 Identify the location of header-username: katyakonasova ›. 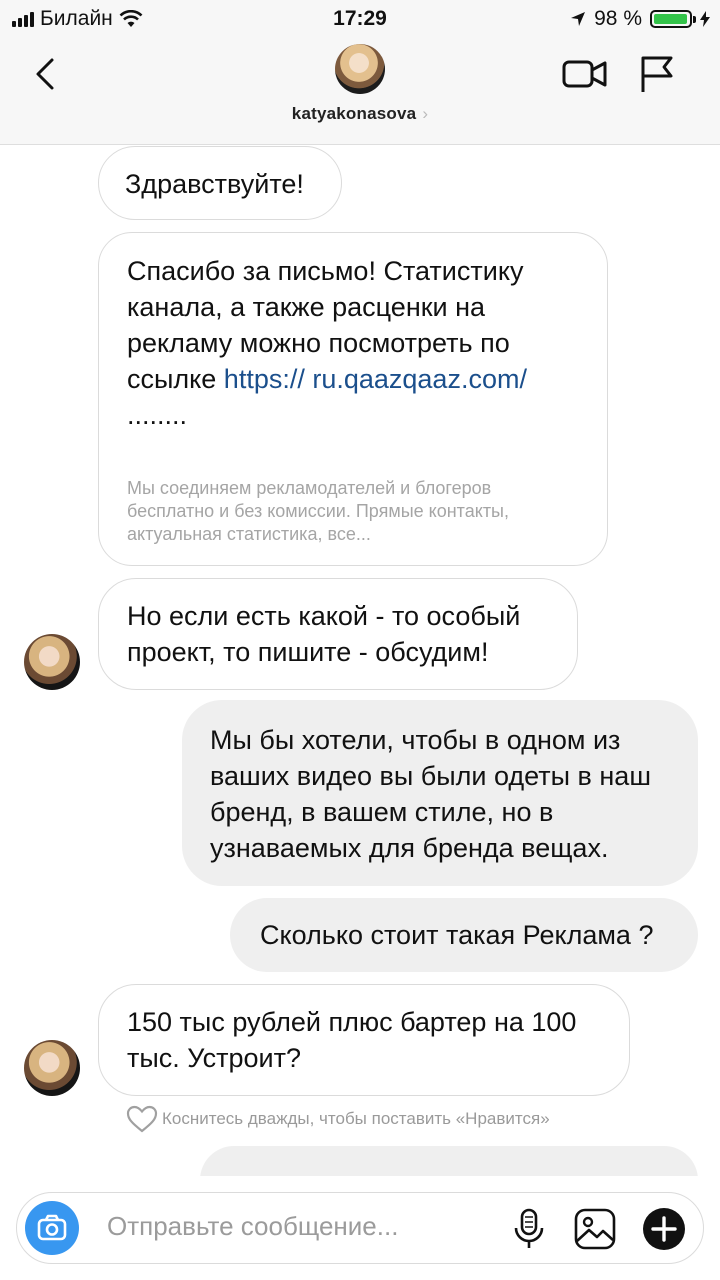
(360, 114).